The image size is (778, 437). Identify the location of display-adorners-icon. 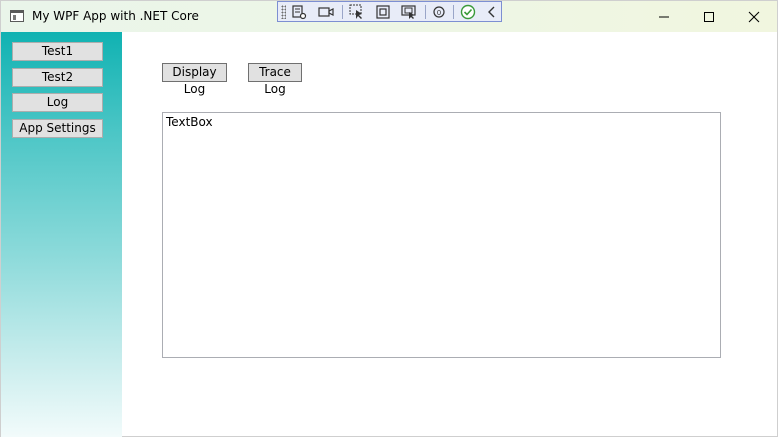
(383, 12).